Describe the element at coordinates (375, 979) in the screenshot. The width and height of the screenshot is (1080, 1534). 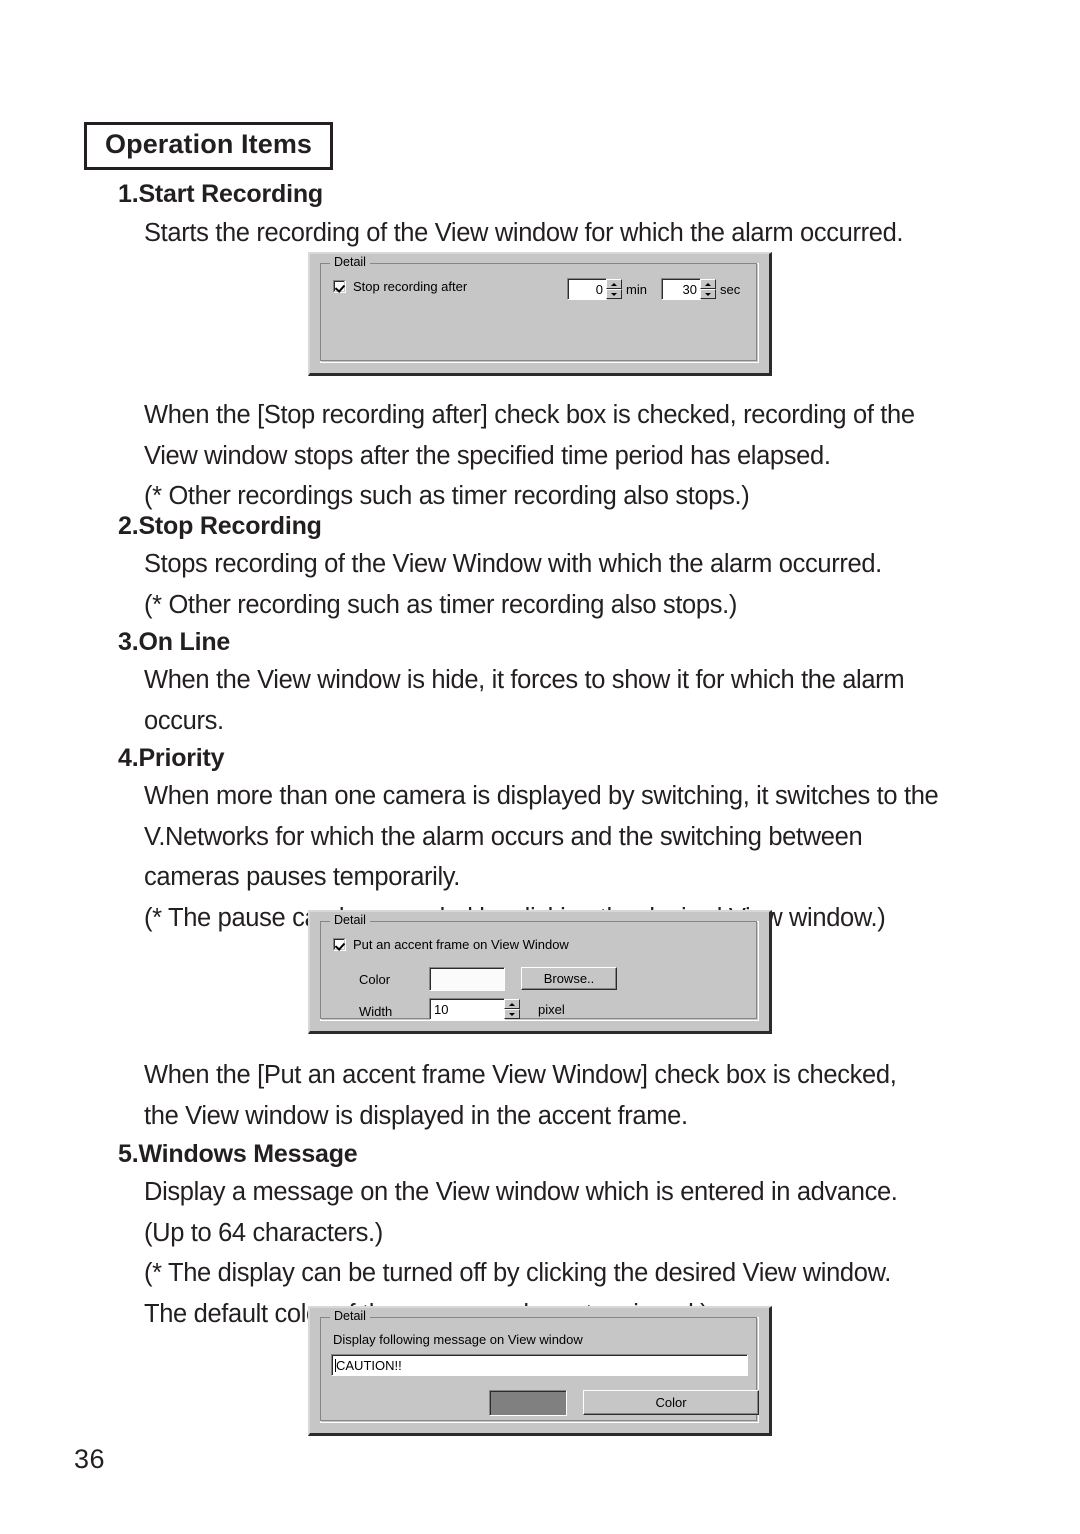
I see `label-color: Color` at that location.